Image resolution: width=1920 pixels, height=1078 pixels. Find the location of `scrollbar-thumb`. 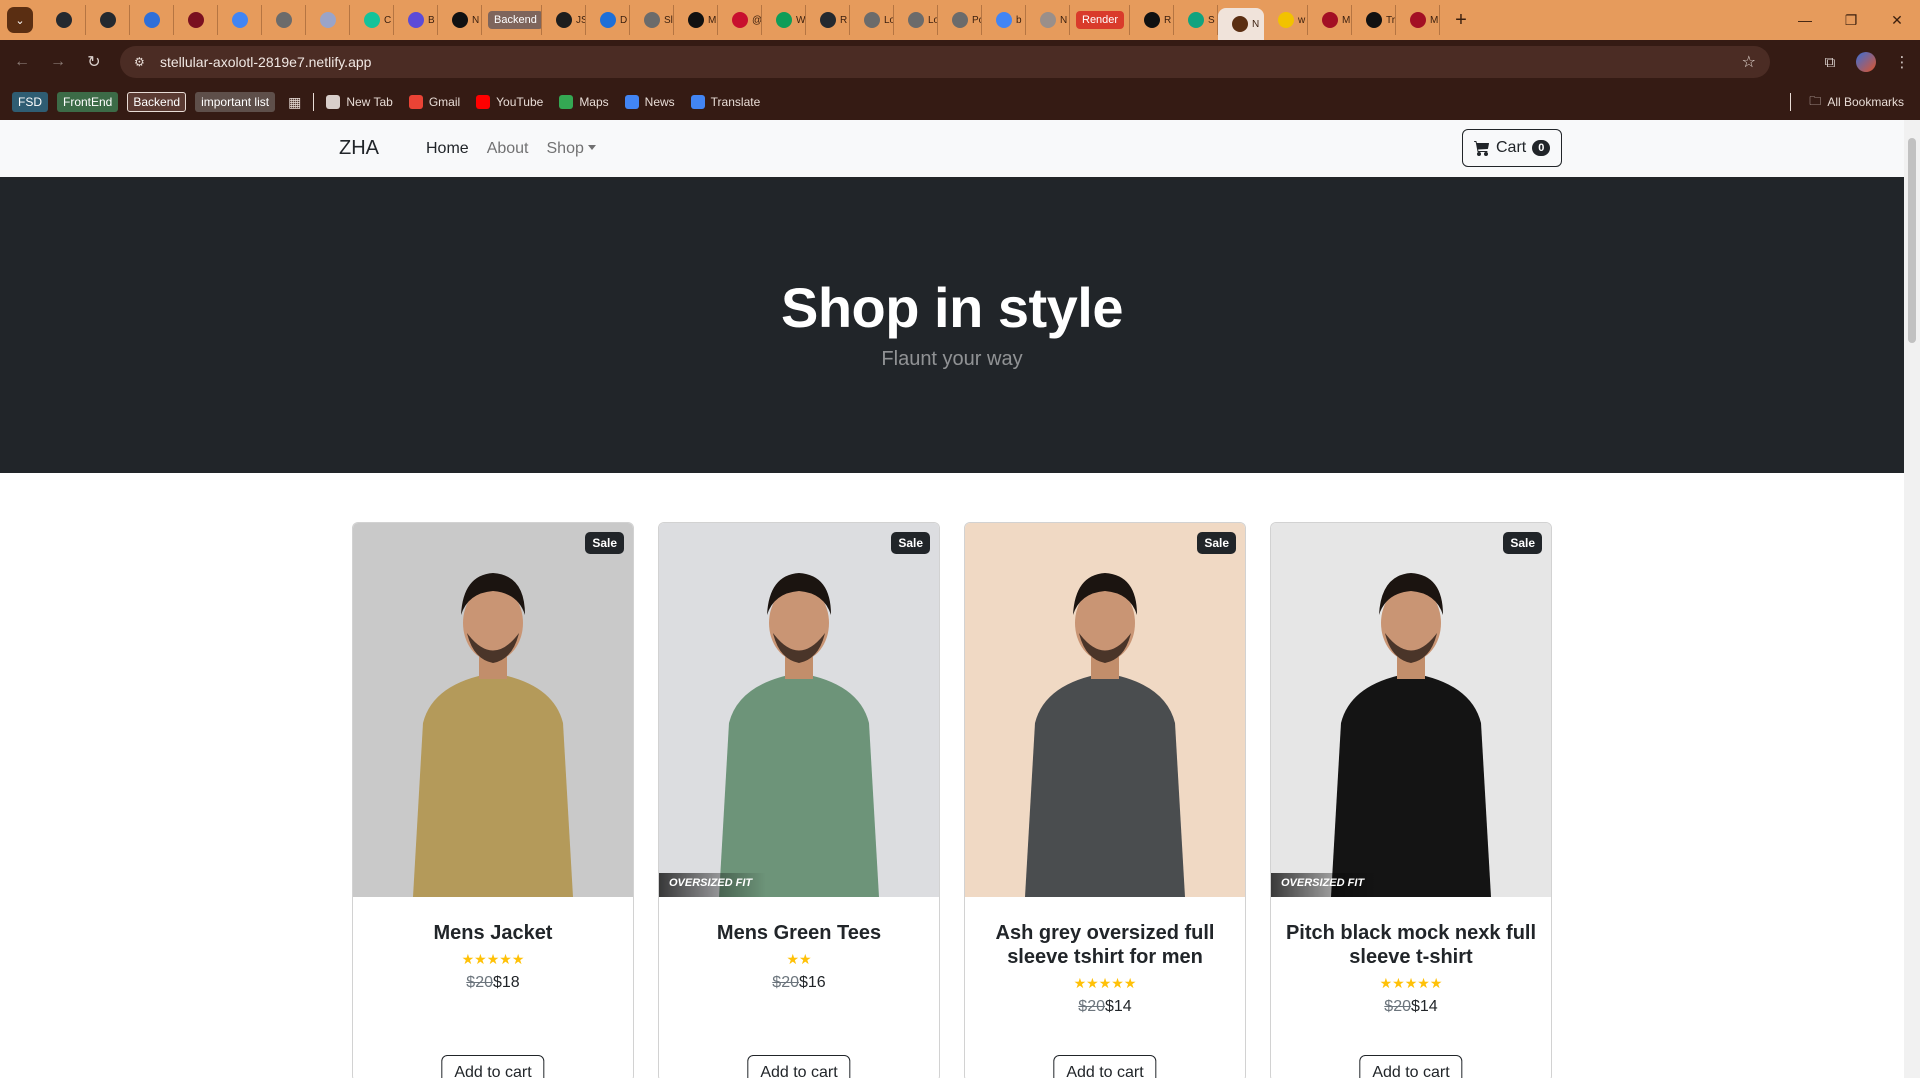

scrollbar-thumb is located at coordinates (1912, 240).